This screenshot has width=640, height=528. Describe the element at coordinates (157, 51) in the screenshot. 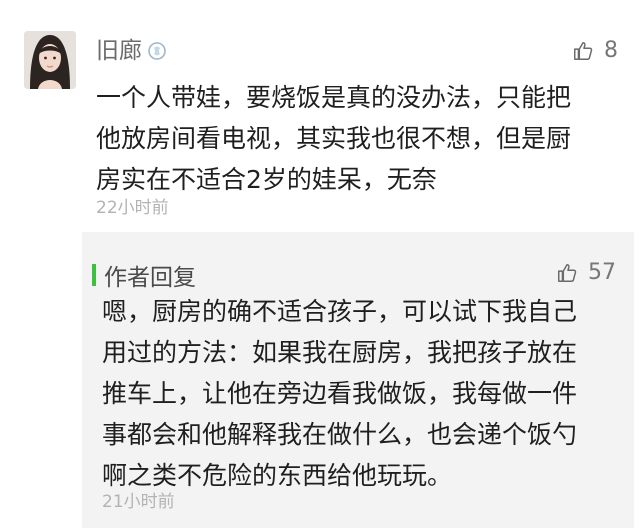

I see `vip-badge-icon` at that location.